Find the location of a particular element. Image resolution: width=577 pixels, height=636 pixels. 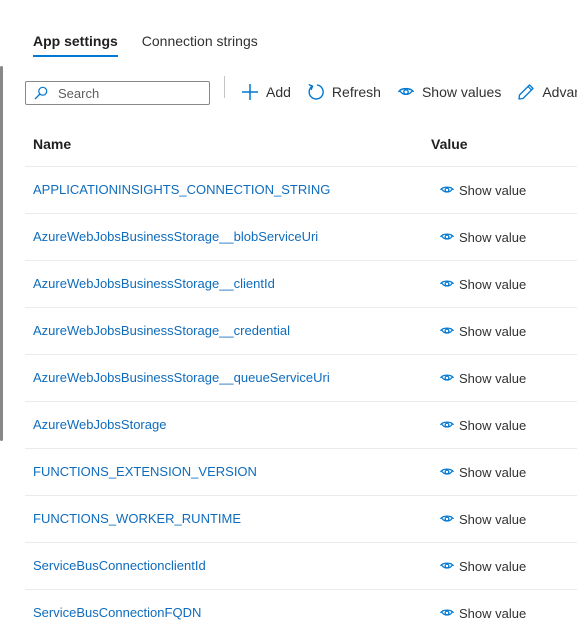

table-row: ServiceBusConnectionFQDN Show value is located at coordinates (301, 613).